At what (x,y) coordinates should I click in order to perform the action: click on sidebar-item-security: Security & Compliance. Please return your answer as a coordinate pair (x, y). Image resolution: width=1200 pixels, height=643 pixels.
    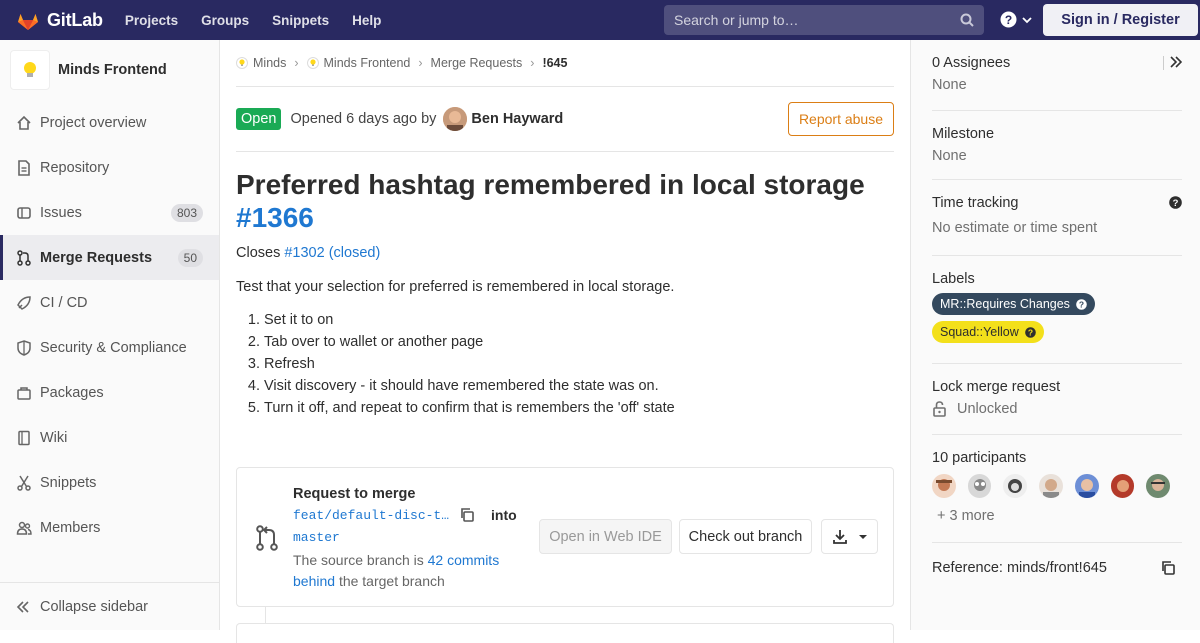
    Looking at the image, I should click on (109, 347).